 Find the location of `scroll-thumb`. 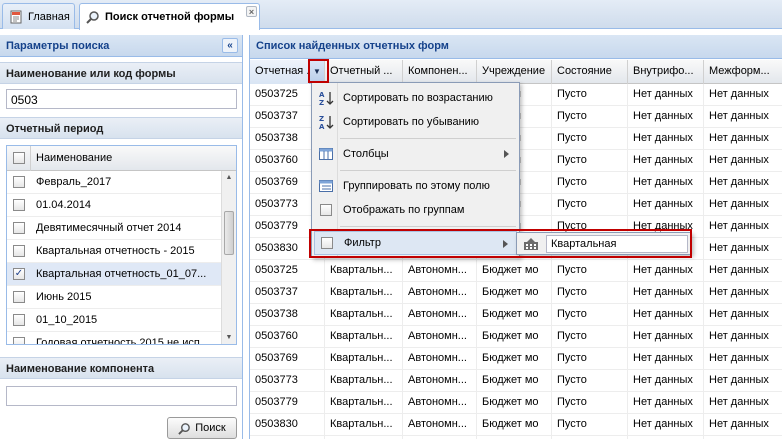

scroll-thumb is located at coordinates (229, 233).